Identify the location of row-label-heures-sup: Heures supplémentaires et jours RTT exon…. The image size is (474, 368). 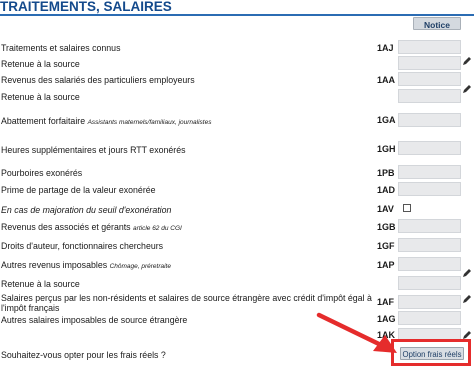
(93, 150).